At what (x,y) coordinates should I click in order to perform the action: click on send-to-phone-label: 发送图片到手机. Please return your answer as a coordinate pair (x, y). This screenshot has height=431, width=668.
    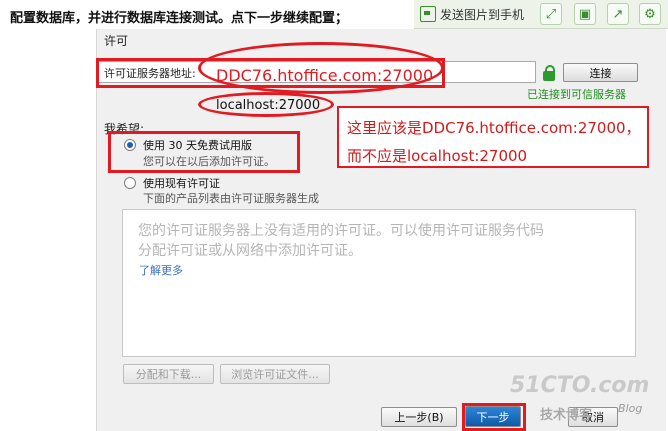
    Looking at the image, I should click on (482, 14).